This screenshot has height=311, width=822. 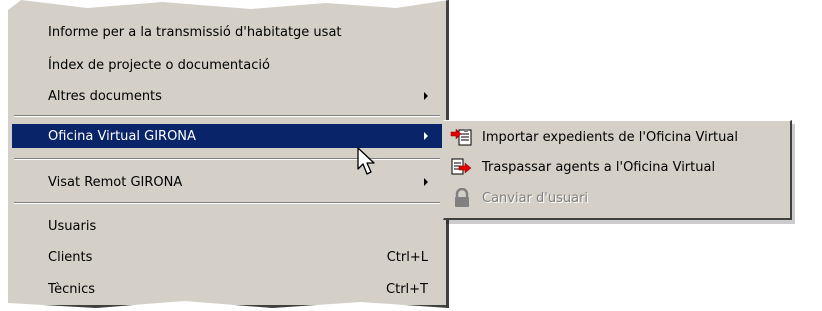 What do you see at coordinates (599, 167) in the screenshot?
I see `submenu-item-label: Traspassar agents a l'Oficina Virtual` at bounding box center [599, 167].